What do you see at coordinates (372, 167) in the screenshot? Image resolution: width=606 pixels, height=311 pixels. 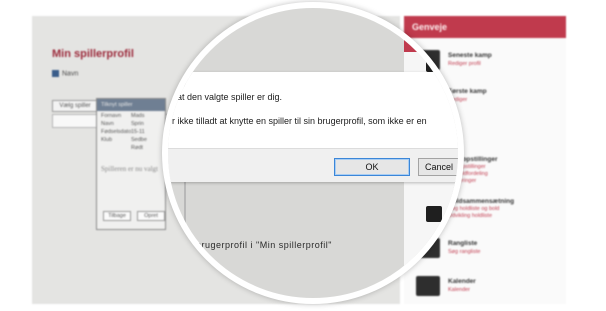 I see `ok-button: OK` at bounding box center [372, 167].